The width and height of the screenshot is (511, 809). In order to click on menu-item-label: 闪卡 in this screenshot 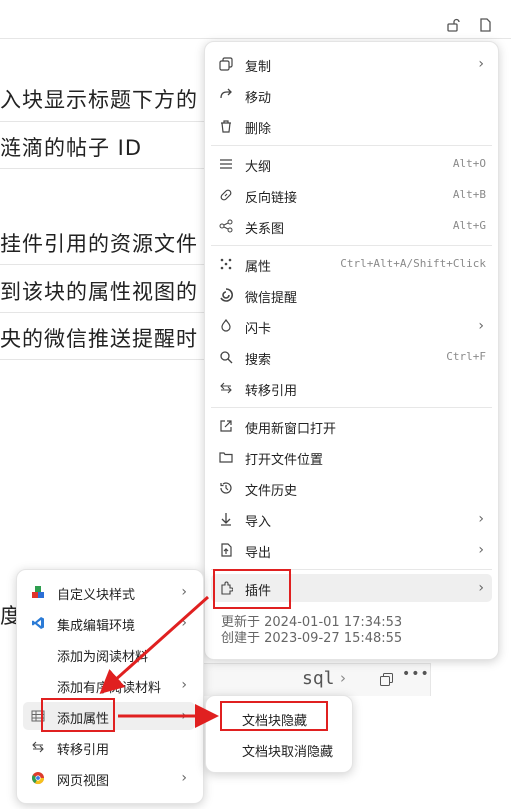, I will do `click(258, 329)`.